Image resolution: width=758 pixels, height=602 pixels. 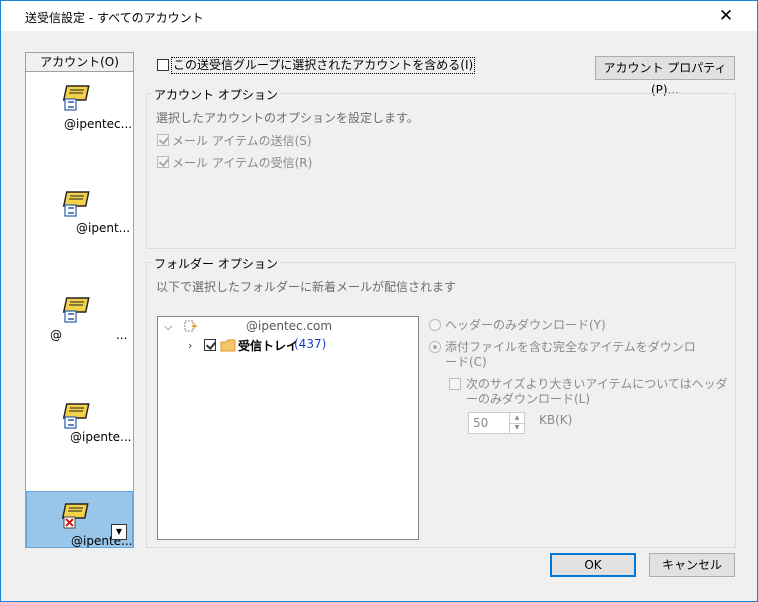 I want to click on tree-root-label: @ipentec.com, so click(x=289, y=326).